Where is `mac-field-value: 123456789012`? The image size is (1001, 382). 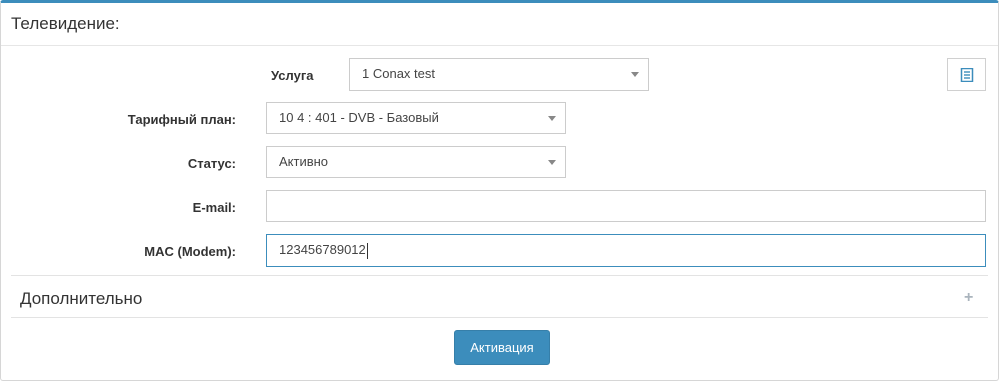
mac-field-value: 123456789012 is located at coordinates (322, 249).